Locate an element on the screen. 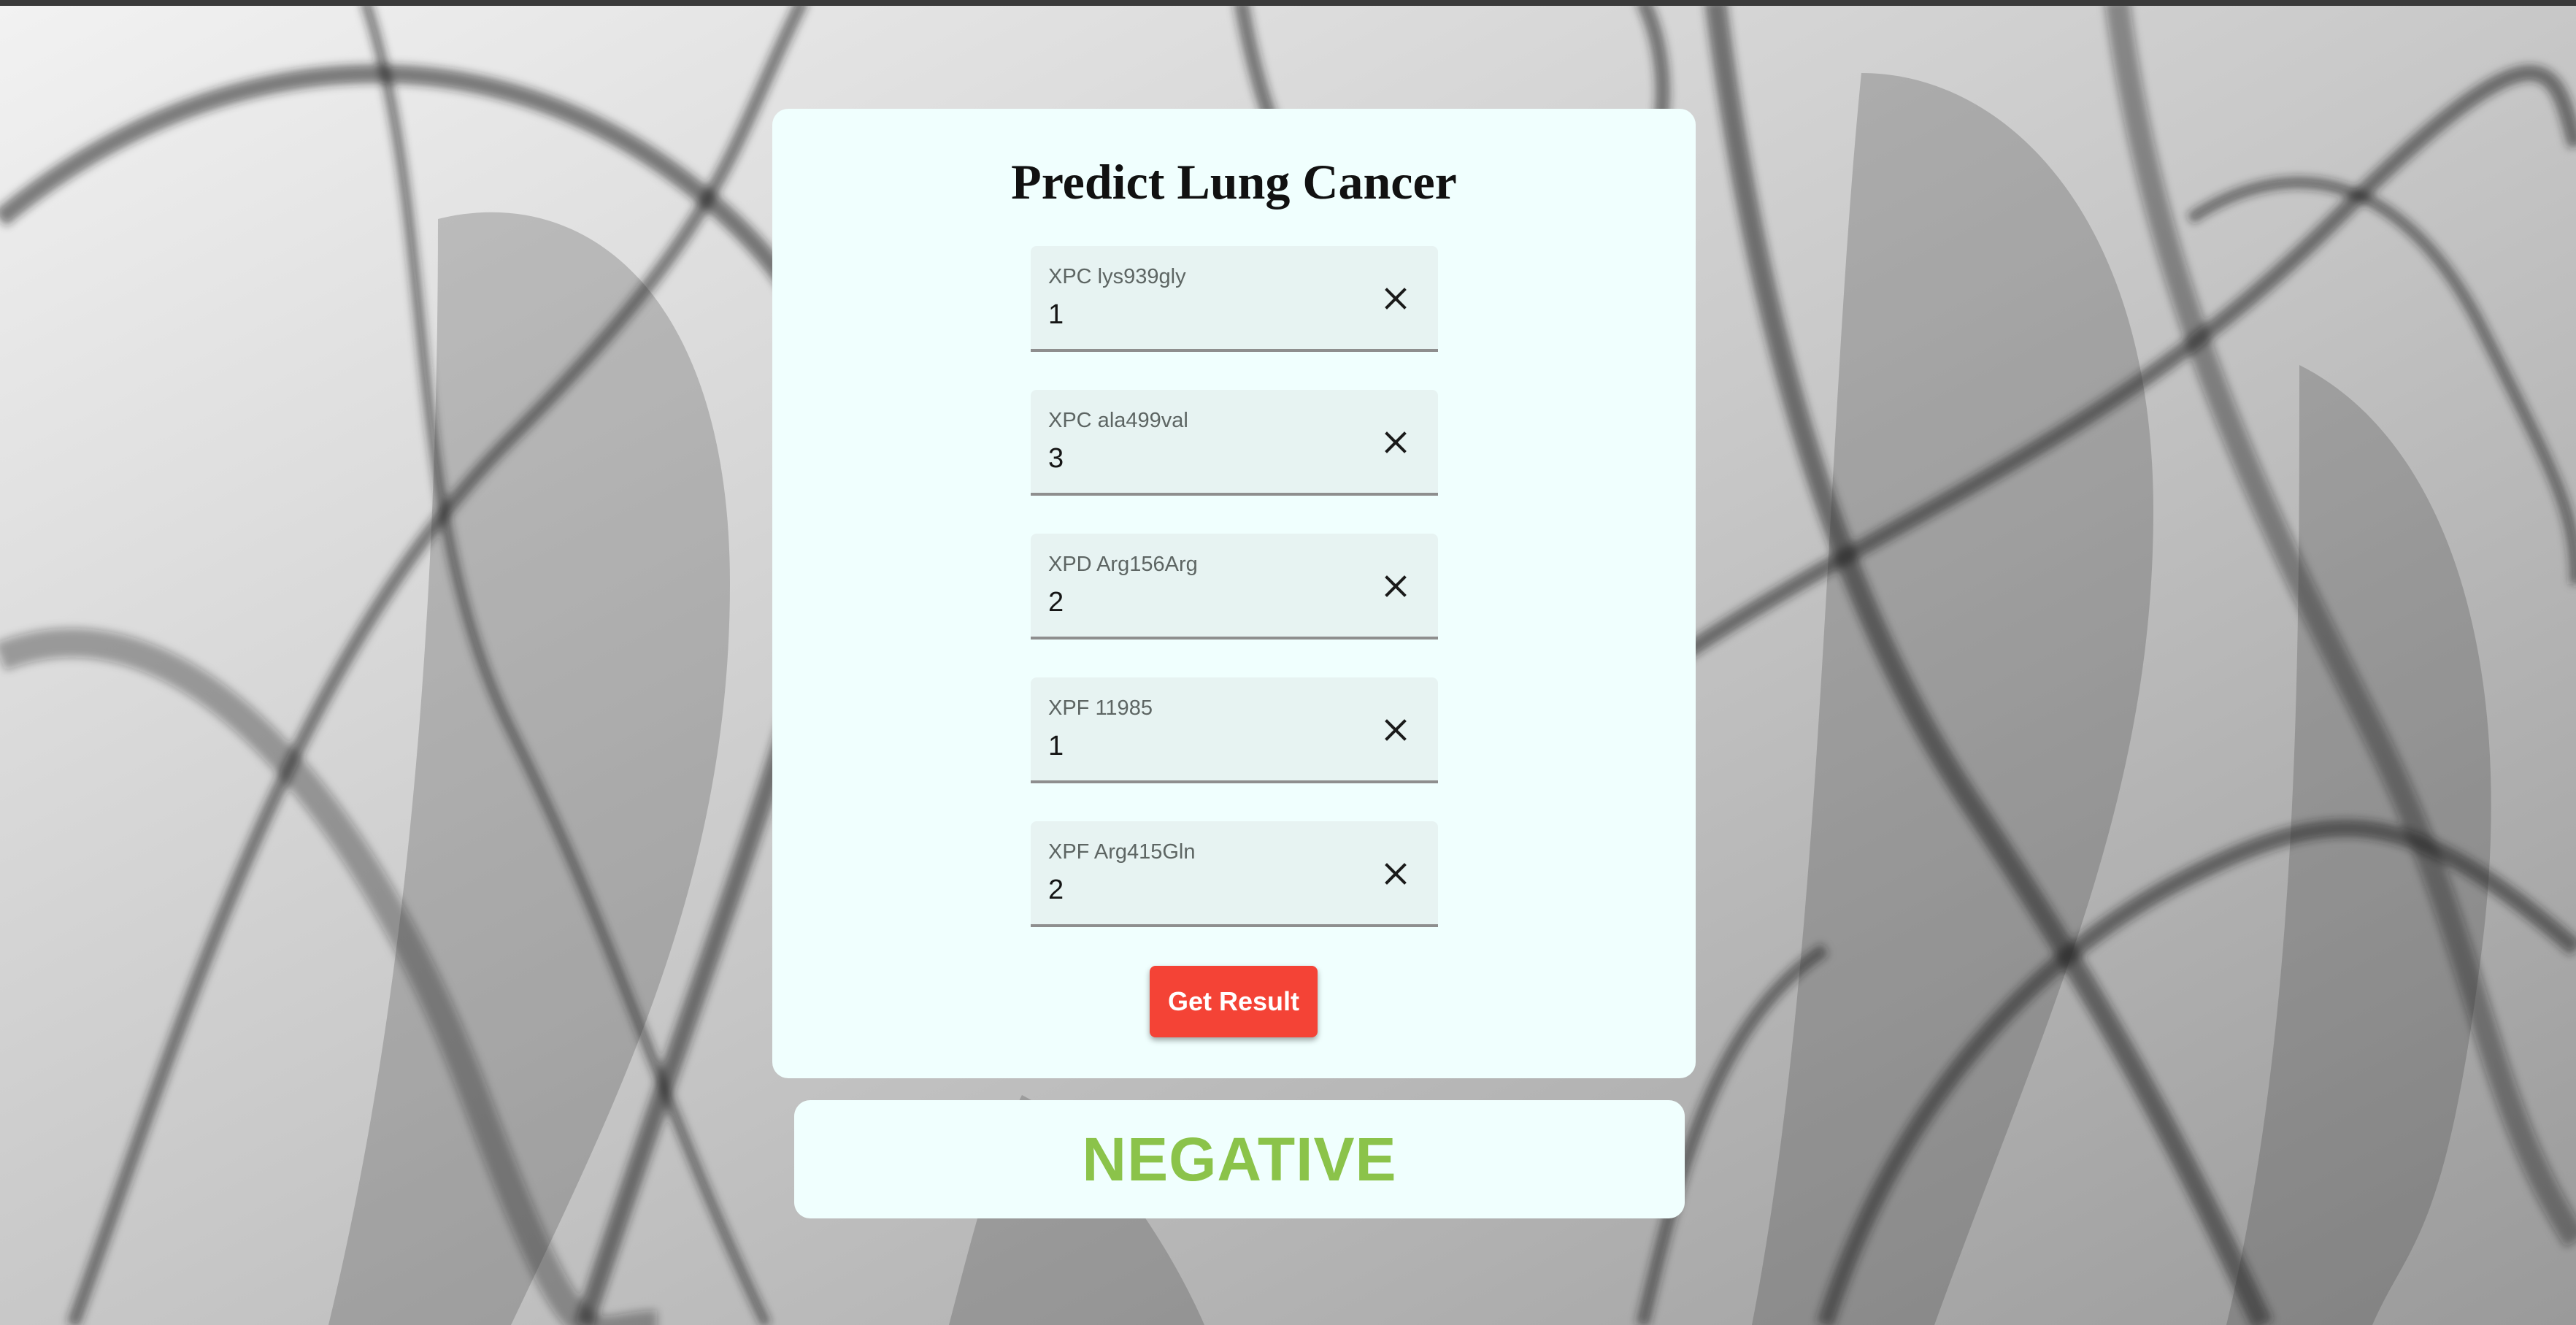  field-xpf-arg415gln: XPF Arg415Gln is located at coordinates (1234, 874).